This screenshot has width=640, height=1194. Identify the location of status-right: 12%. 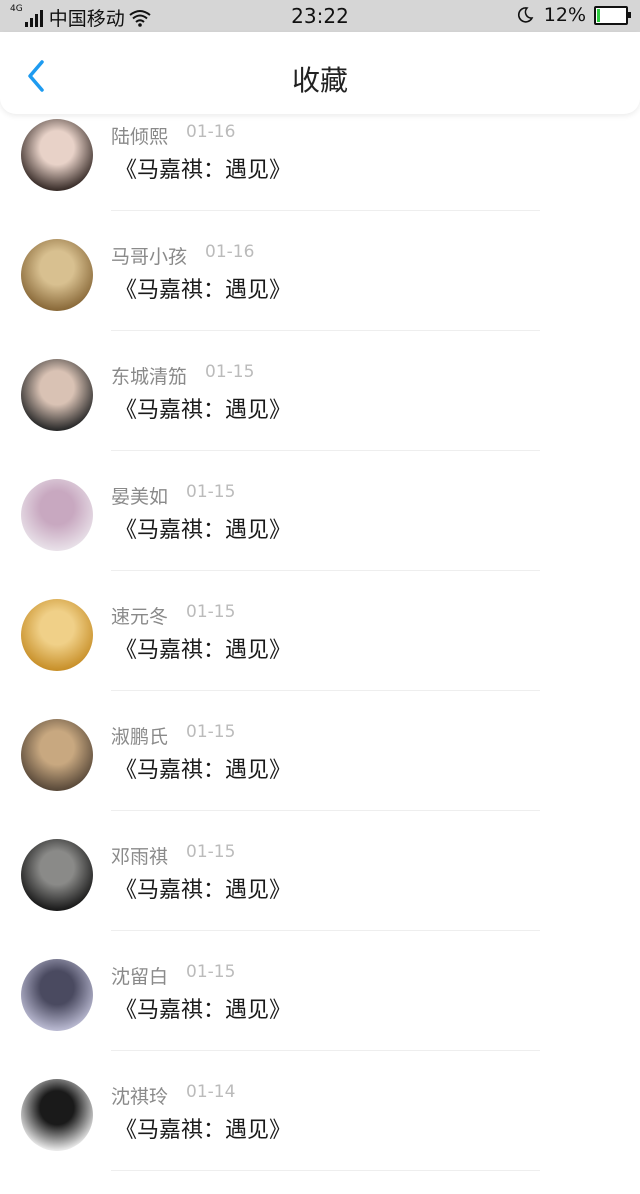
(573, 15).